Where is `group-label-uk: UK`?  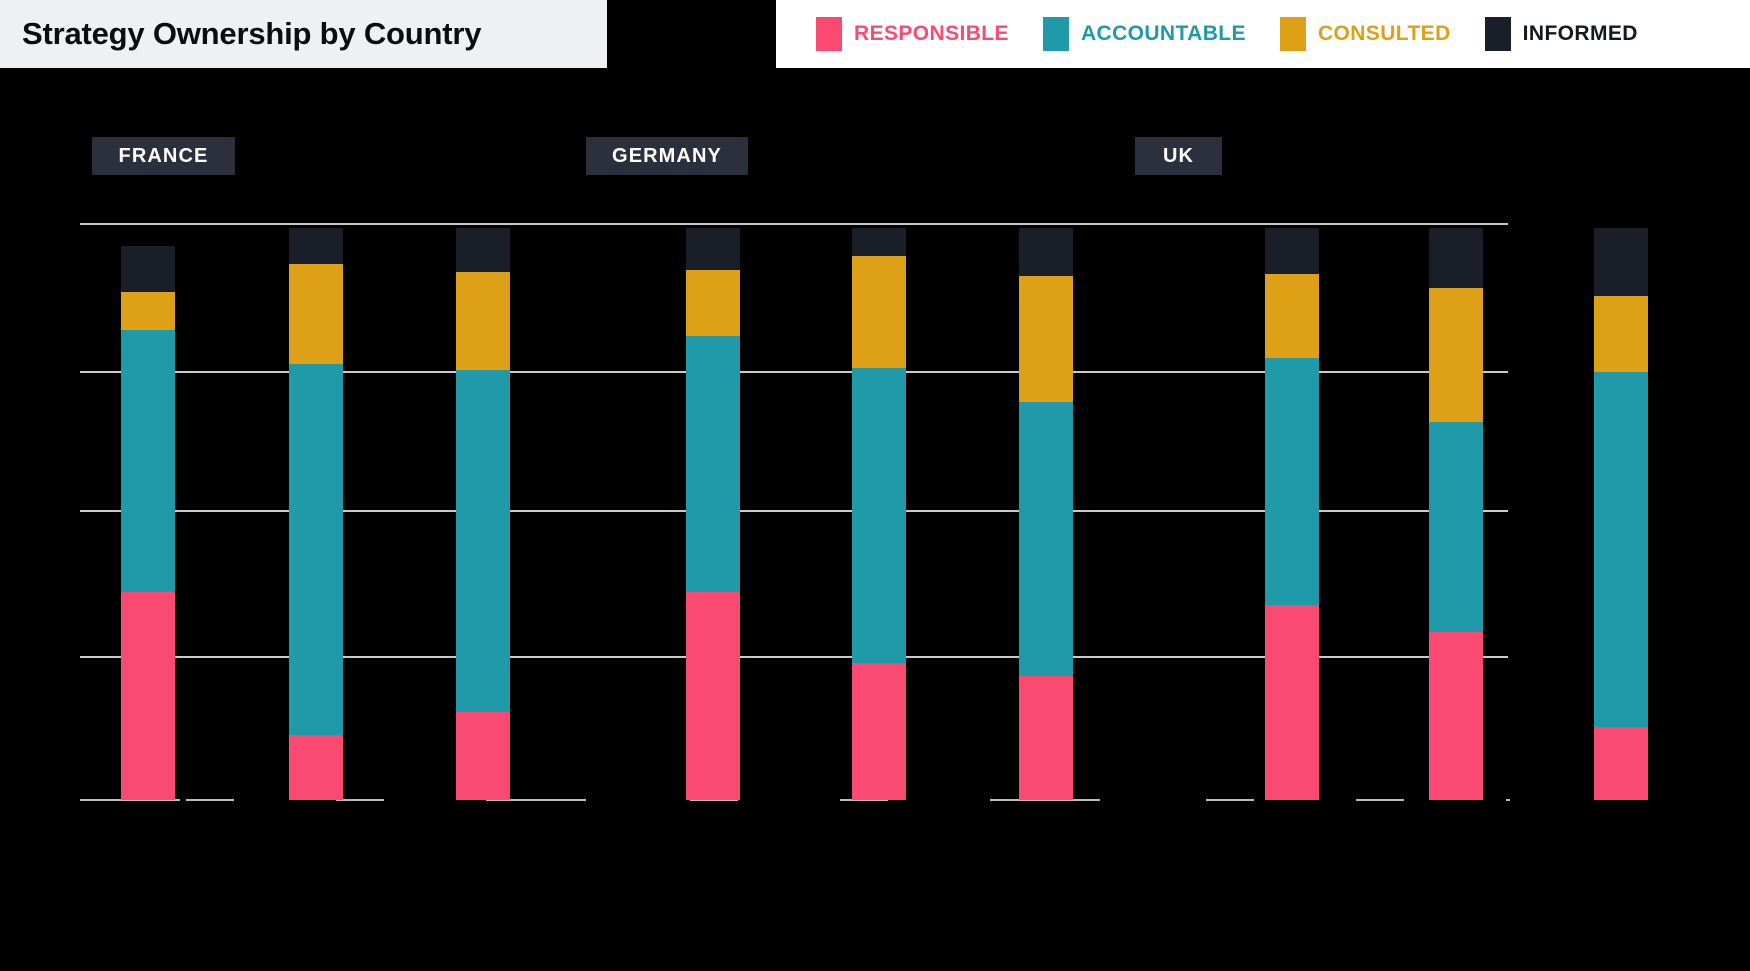 group-label-uk: UK is located at coordinates (1178, 156).